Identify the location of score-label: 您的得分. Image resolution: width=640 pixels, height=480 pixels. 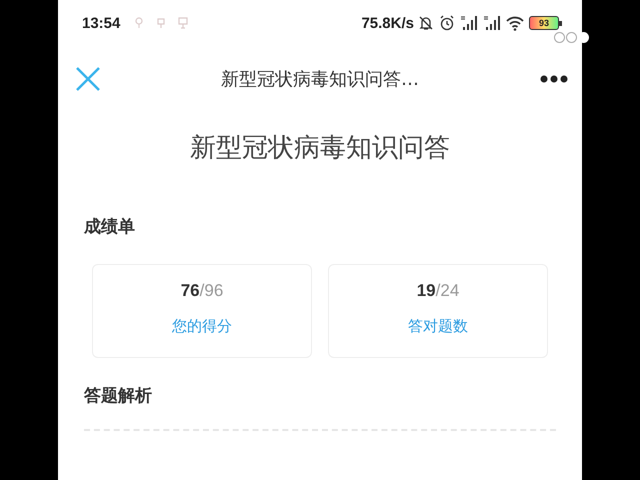
(202, 326).